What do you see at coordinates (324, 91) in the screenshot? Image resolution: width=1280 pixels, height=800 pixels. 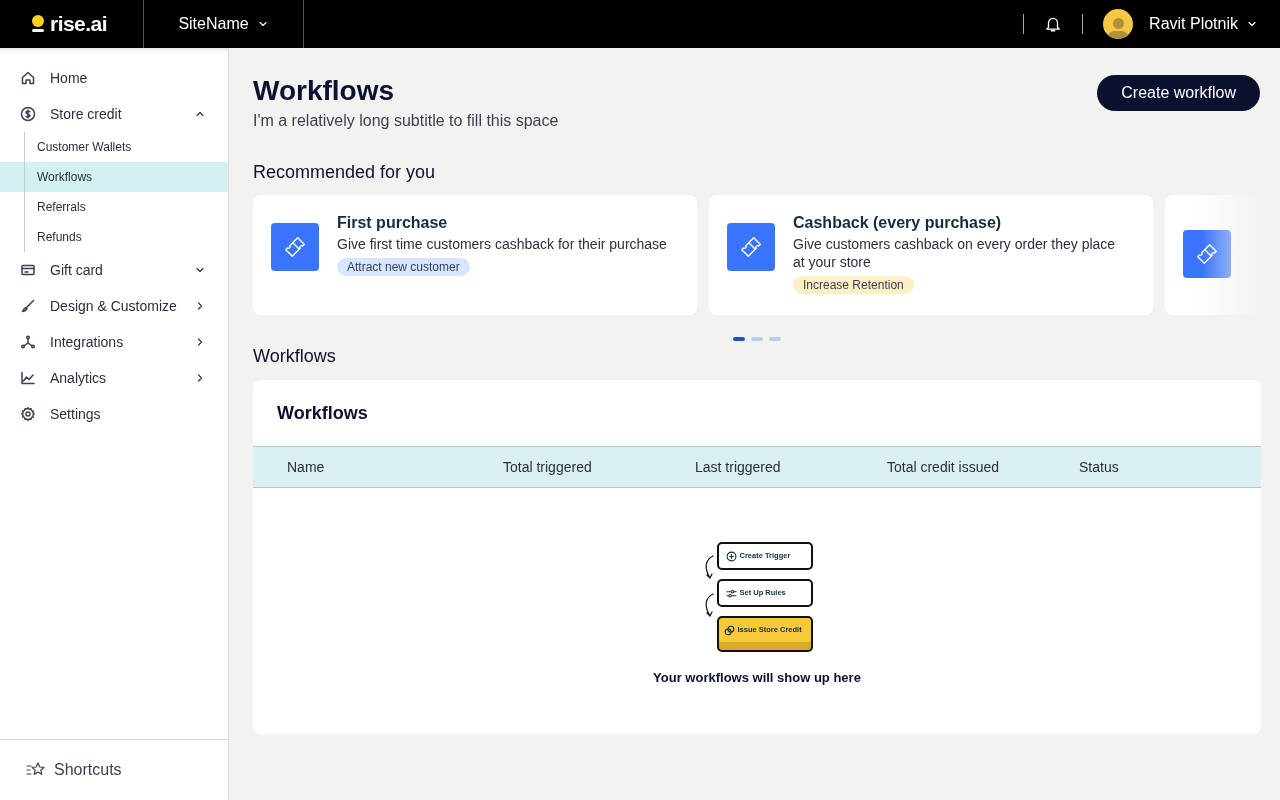 I see `page-title: Workflows` at bounding box center [324, 91].